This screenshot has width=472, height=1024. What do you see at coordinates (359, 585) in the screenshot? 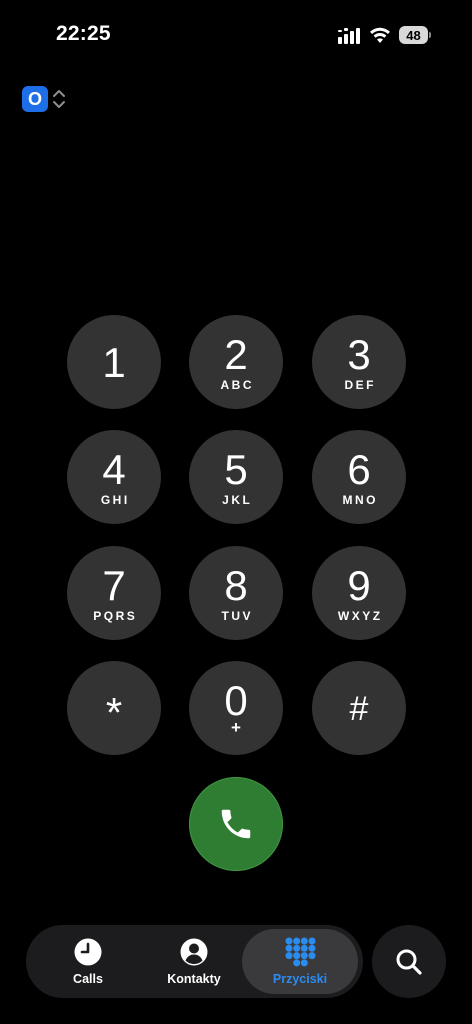
I see `key-digit: 9` at bounding box center [359, 585].